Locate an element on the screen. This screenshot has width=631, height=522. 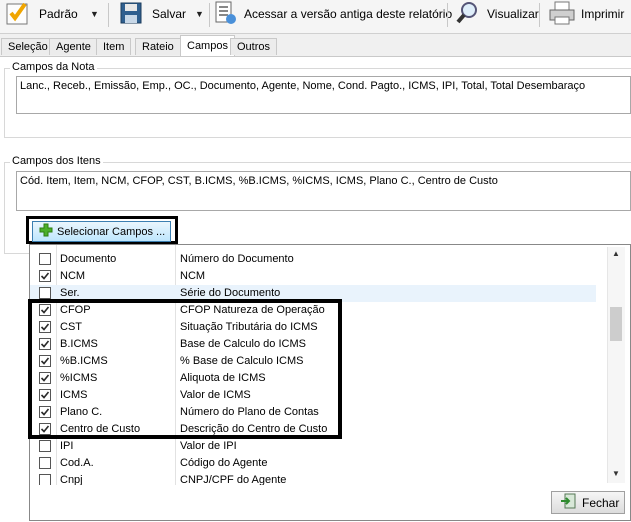
field-name-cell: Plano C. is located at coordinates (81, 412).